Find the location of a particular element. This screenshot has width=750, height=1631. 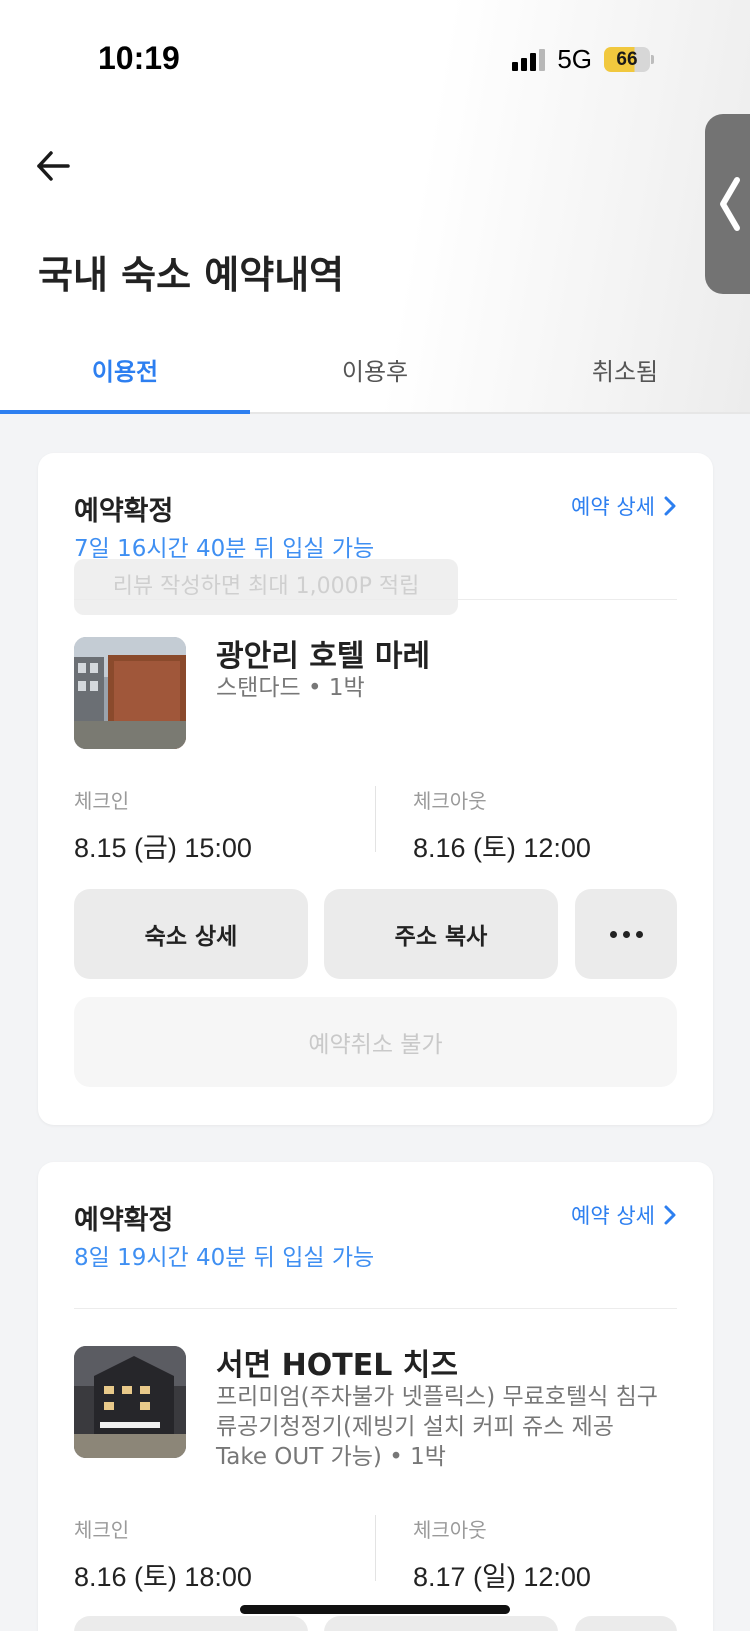

back-button is located at coordinates (54, 166).